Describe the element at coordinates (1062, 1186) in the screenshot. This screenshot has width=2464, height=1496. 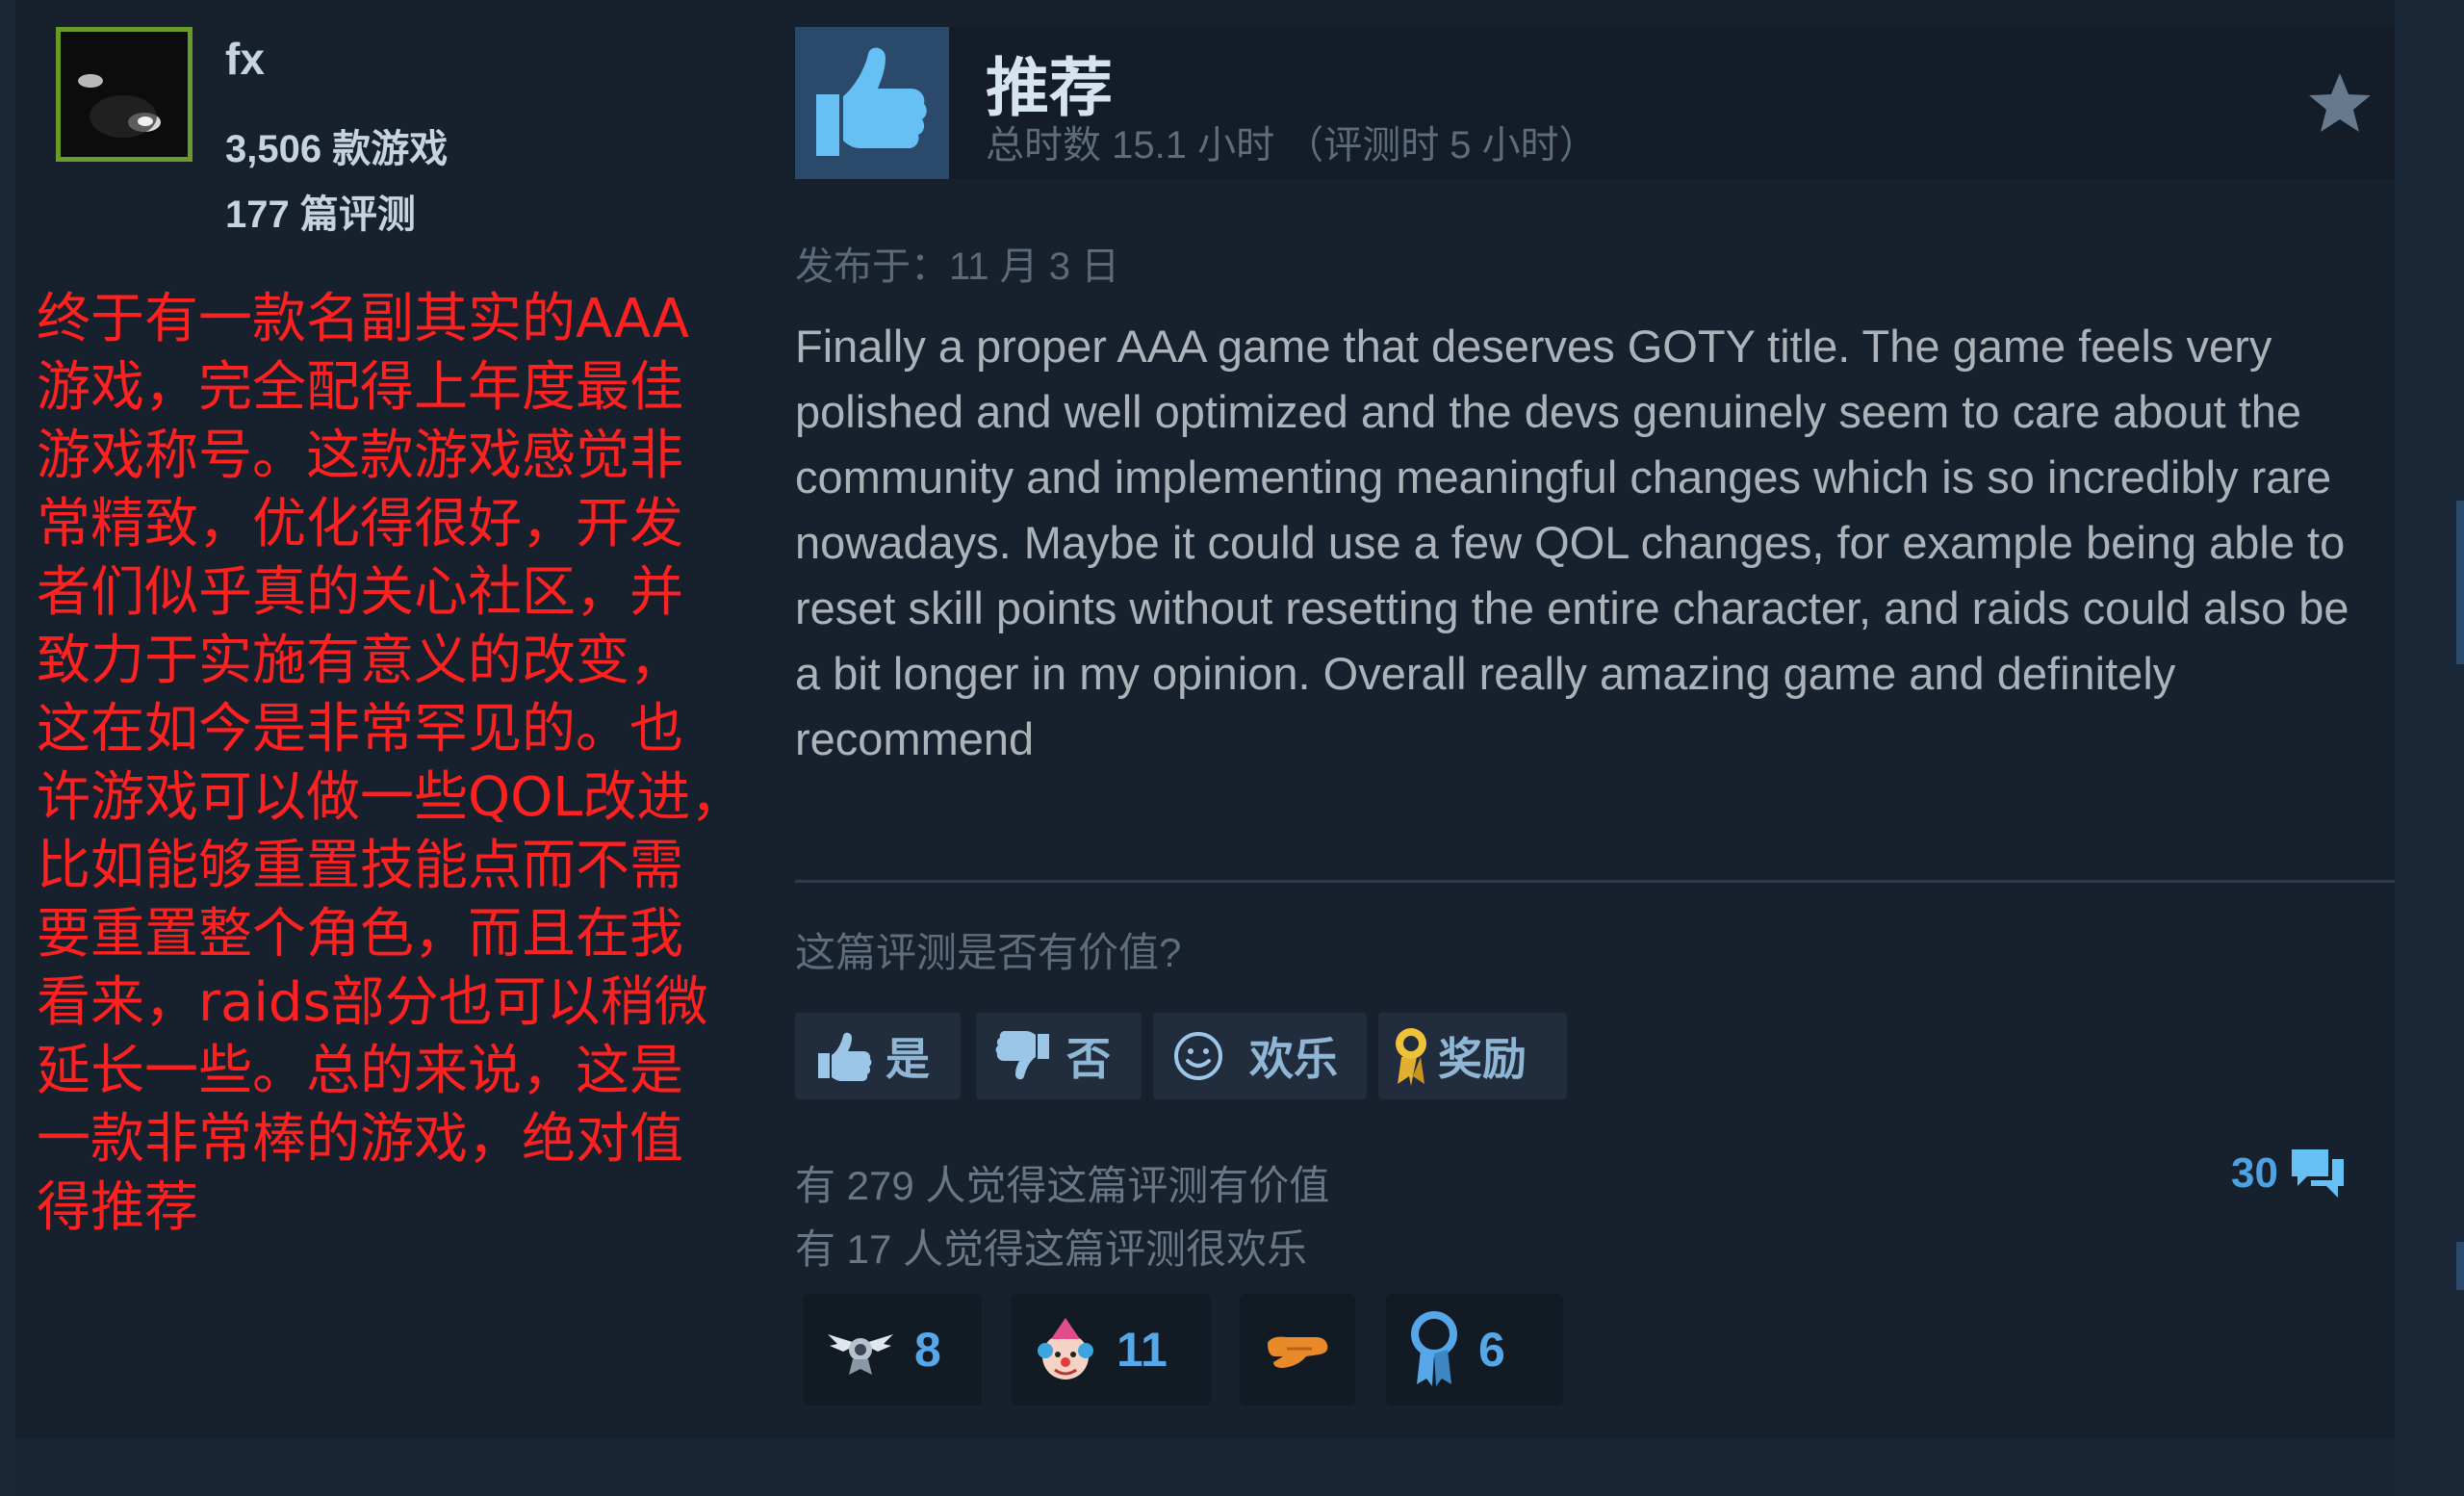
I see `helpful-count-text: 有 279 人觉得这篇评测有价值` at that location.